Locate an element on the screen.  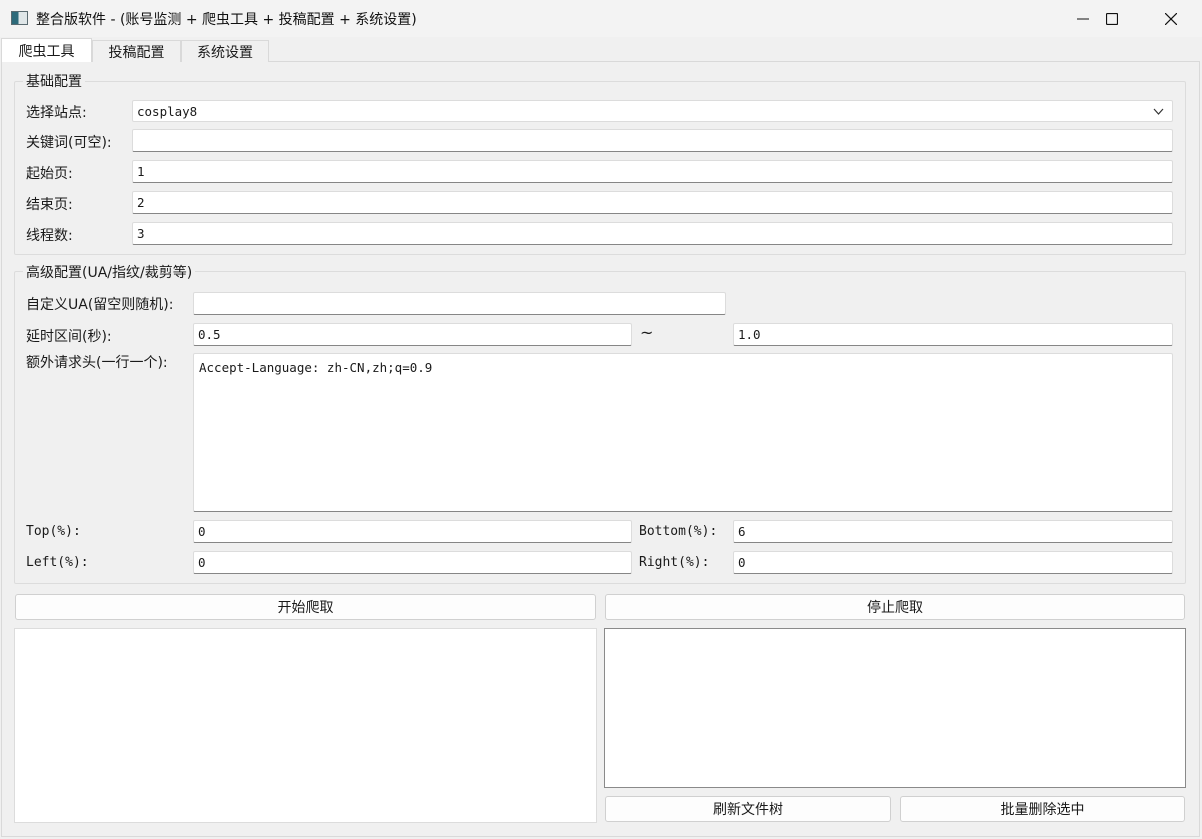
crop-top-label: Top(%): is located at coordinates (53, 531).